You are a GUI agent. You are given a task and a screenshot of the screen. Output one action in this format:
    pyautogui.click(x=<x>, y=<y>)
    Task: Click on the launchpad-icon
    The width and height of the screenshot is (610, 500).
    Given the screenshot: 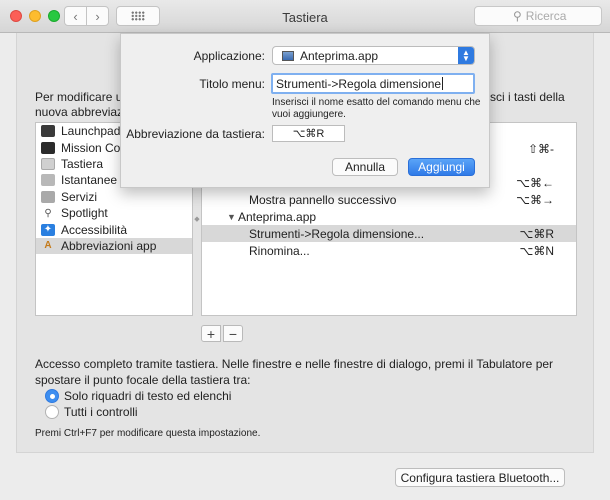 What is the action you would take?
    pyautogui.click(x=48, y=131)
    